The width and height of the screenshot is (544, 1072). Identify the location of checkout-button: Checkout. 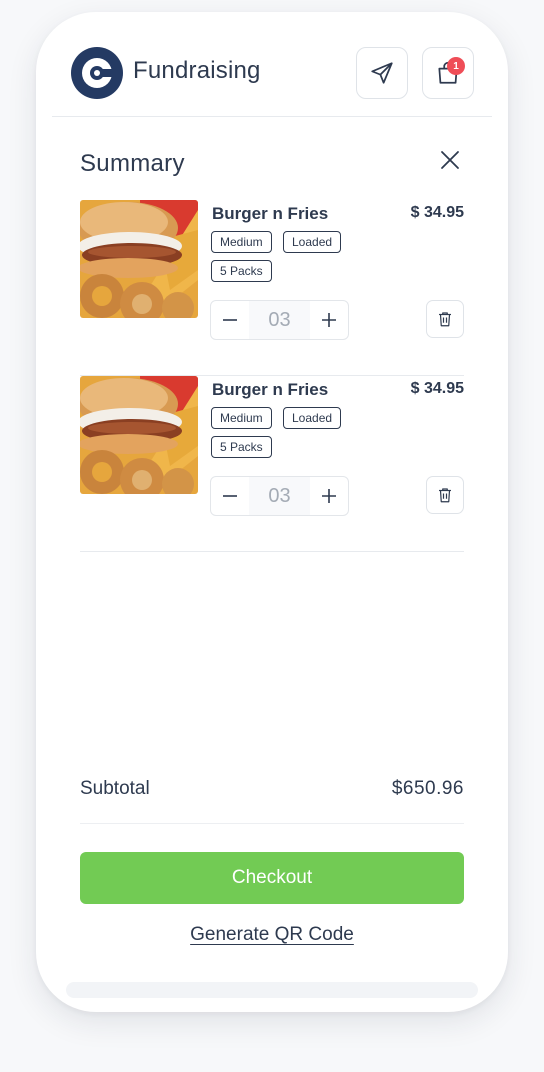
(272, 878).